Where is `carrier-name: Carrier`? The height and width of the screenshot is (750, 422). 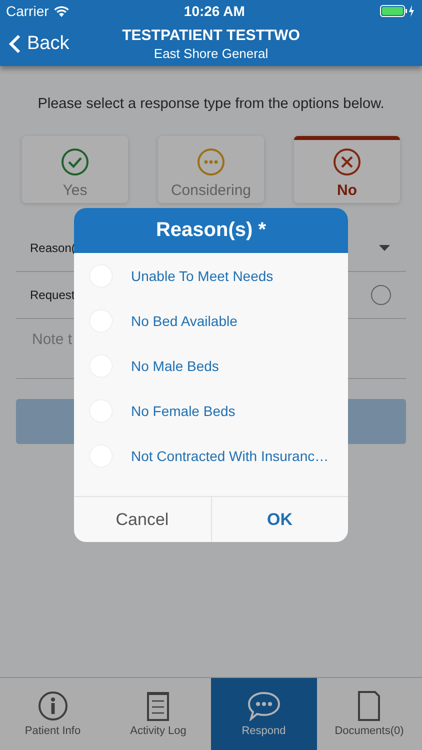
carrier-name: Carrier is located at coordinates (27, 11).